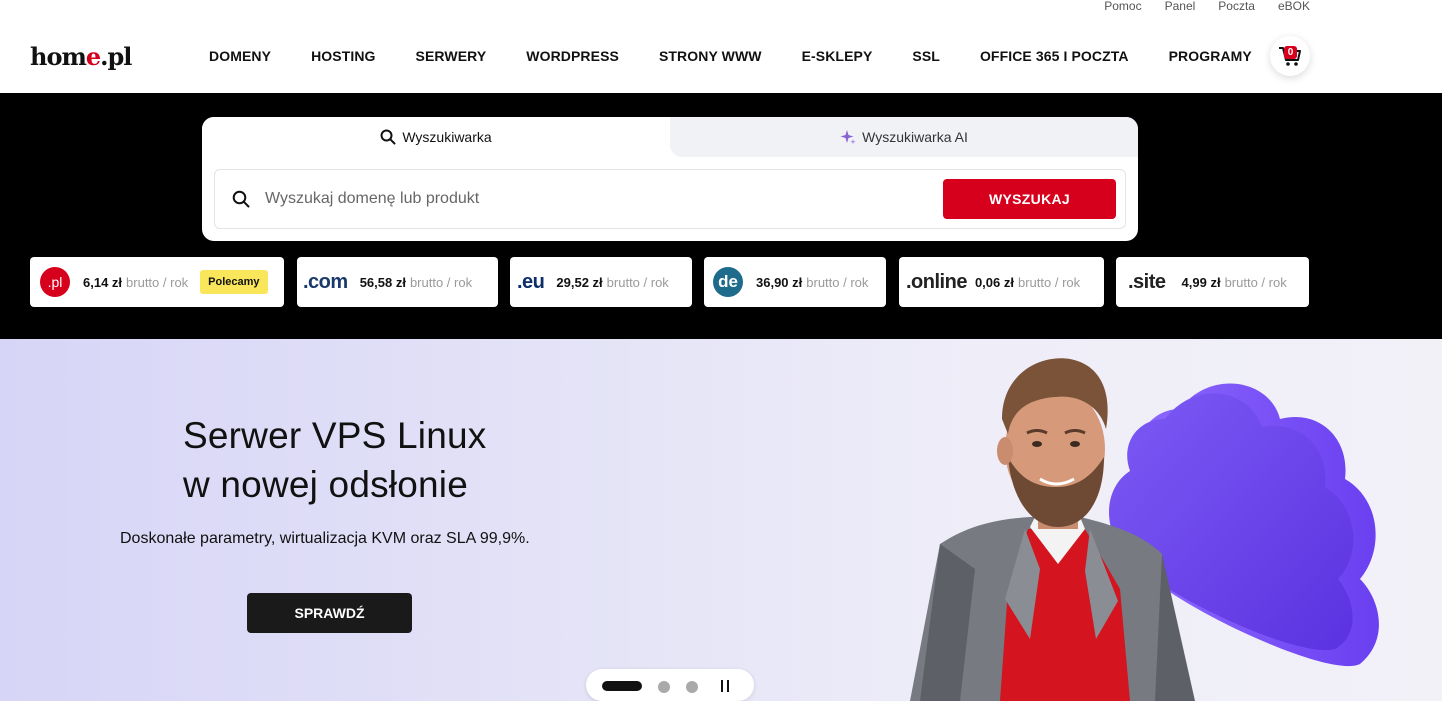 The image size is (1442, 701). What do you see at coordinates (1290, 52) in the screenshot?
I see `cart-count-badge: 0` at bounding box center [1290, 52].